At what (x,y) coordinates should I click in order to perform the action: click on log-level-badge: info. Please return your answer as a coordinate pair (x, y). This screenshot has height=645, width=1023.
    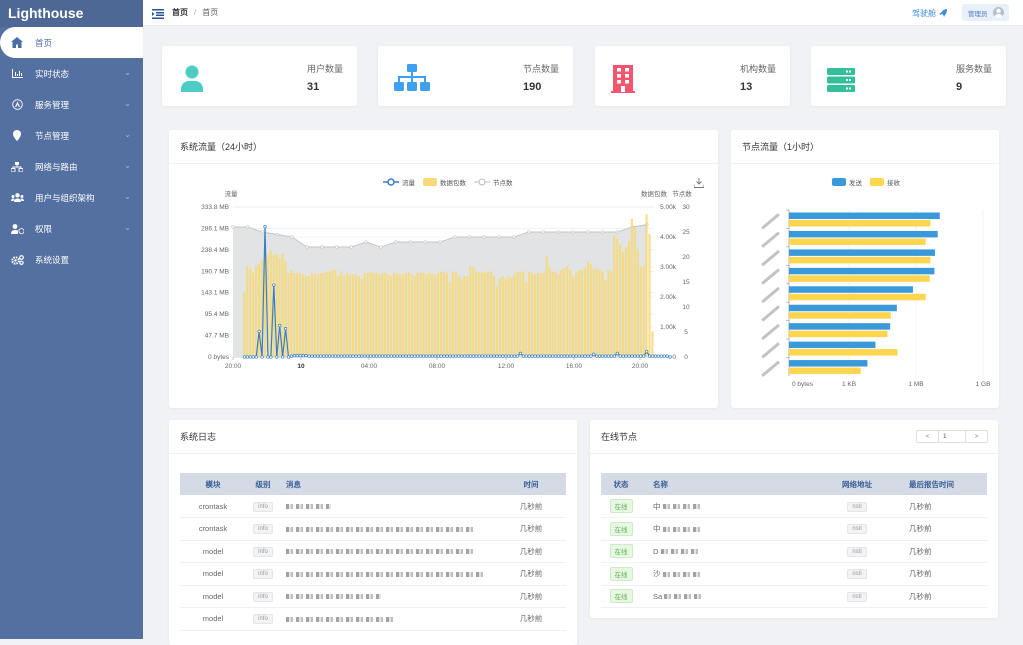
    Looking at the image, I should click on (263, 619).